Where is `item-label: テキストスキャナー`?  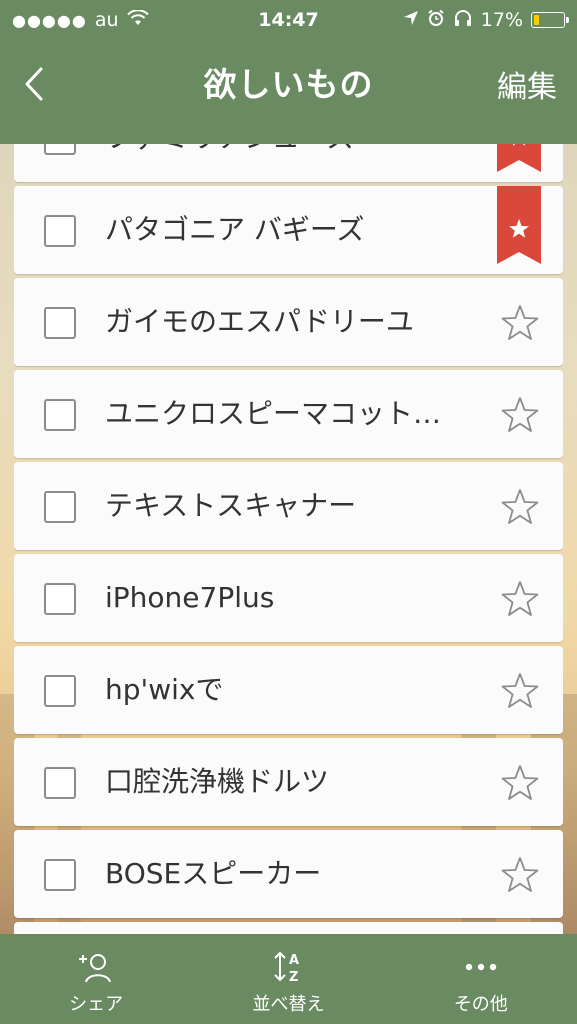 item-label: テキストスキャナー is located at coordinates (231, 505).